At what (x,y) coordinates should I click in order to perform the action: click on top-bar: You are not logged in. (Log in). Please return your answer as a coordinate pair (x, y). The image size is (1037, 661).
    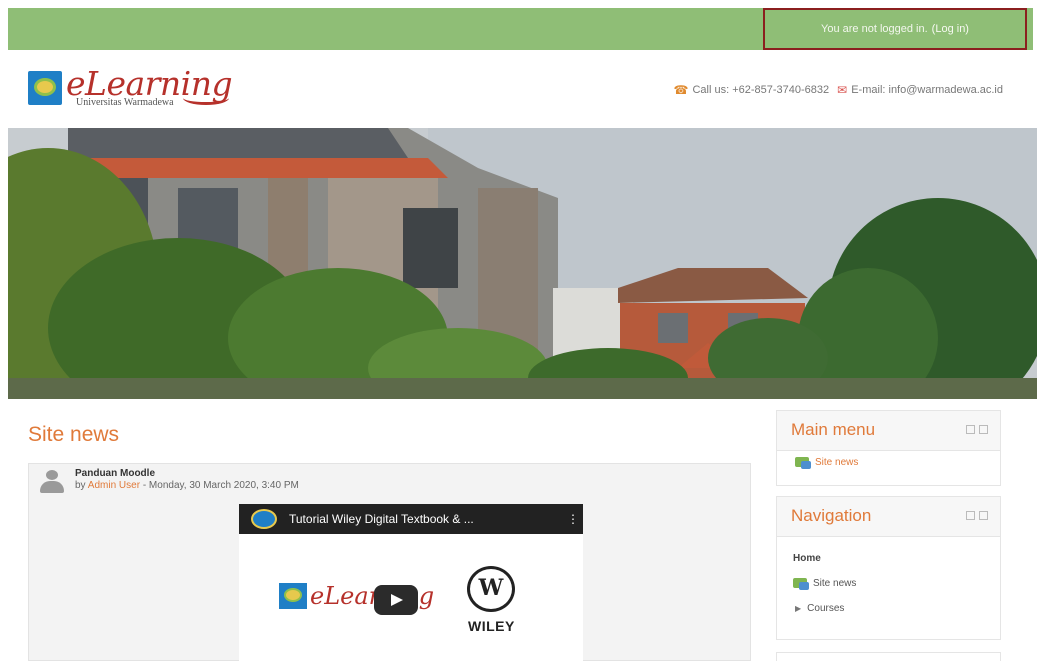
    Looking at the image, I should click on (520, 29).